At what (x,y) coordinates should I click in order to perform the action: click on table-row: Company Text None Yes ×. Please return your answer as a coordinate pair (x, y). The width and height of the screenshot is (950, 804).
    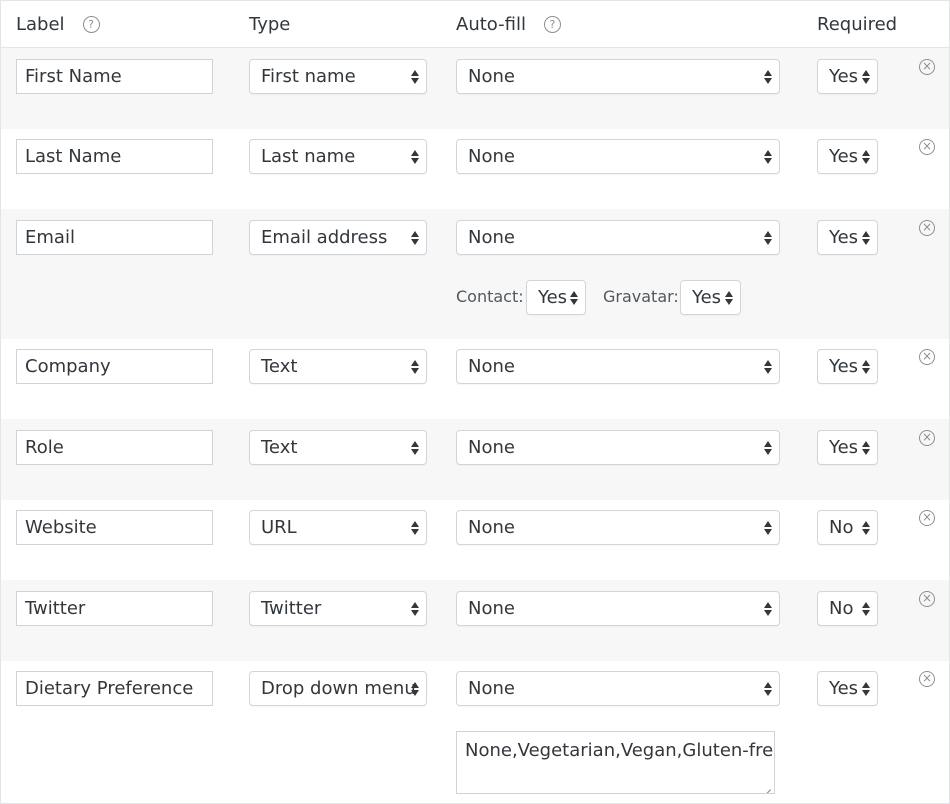
    Looking at the image, I should click on (475, 379).